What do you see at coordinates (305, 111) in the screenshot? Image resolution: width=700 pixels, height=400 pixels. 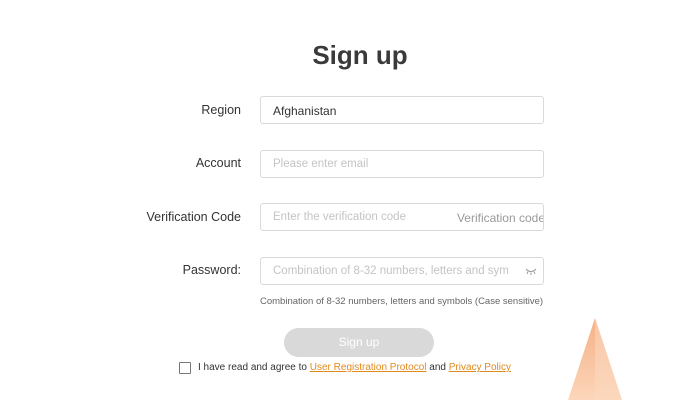 I see `region-value: Afghanistan` at bounding box center [305, 111].